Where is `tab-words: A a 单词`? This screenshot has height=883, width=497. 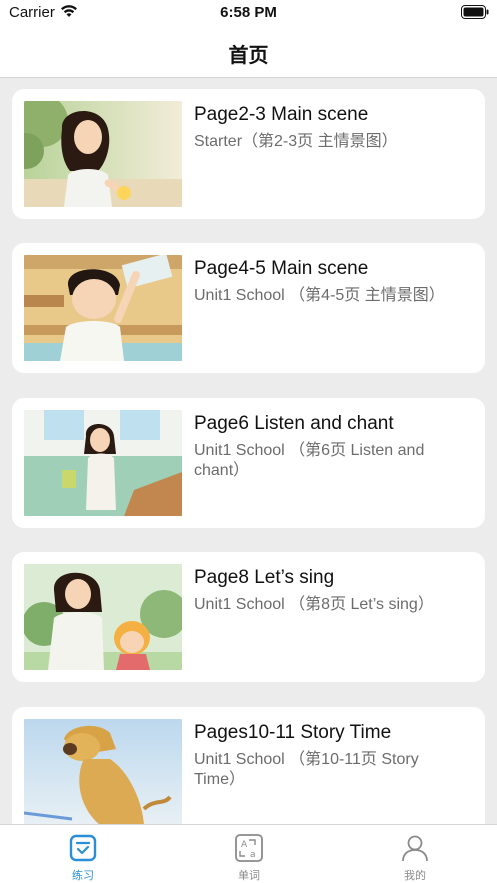 tab-words: A a 单词 is located at coordinates (249, 854).